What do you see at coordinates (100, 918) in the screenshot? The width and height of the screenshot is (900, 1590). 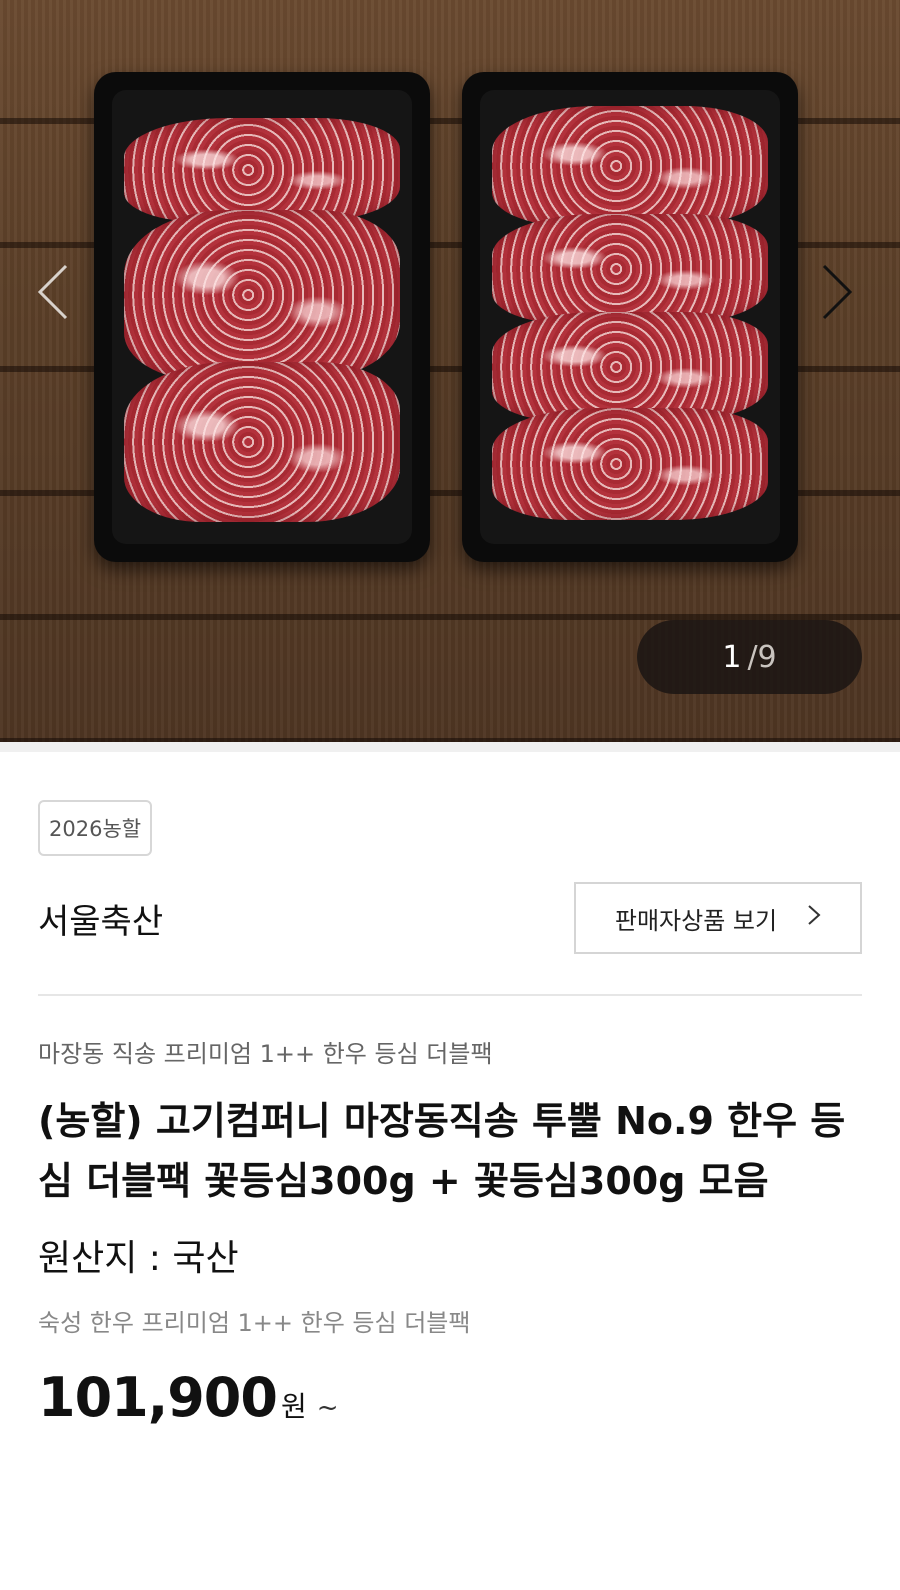 I see `seller-name: 서울축산` at bounding box center [100, 918].